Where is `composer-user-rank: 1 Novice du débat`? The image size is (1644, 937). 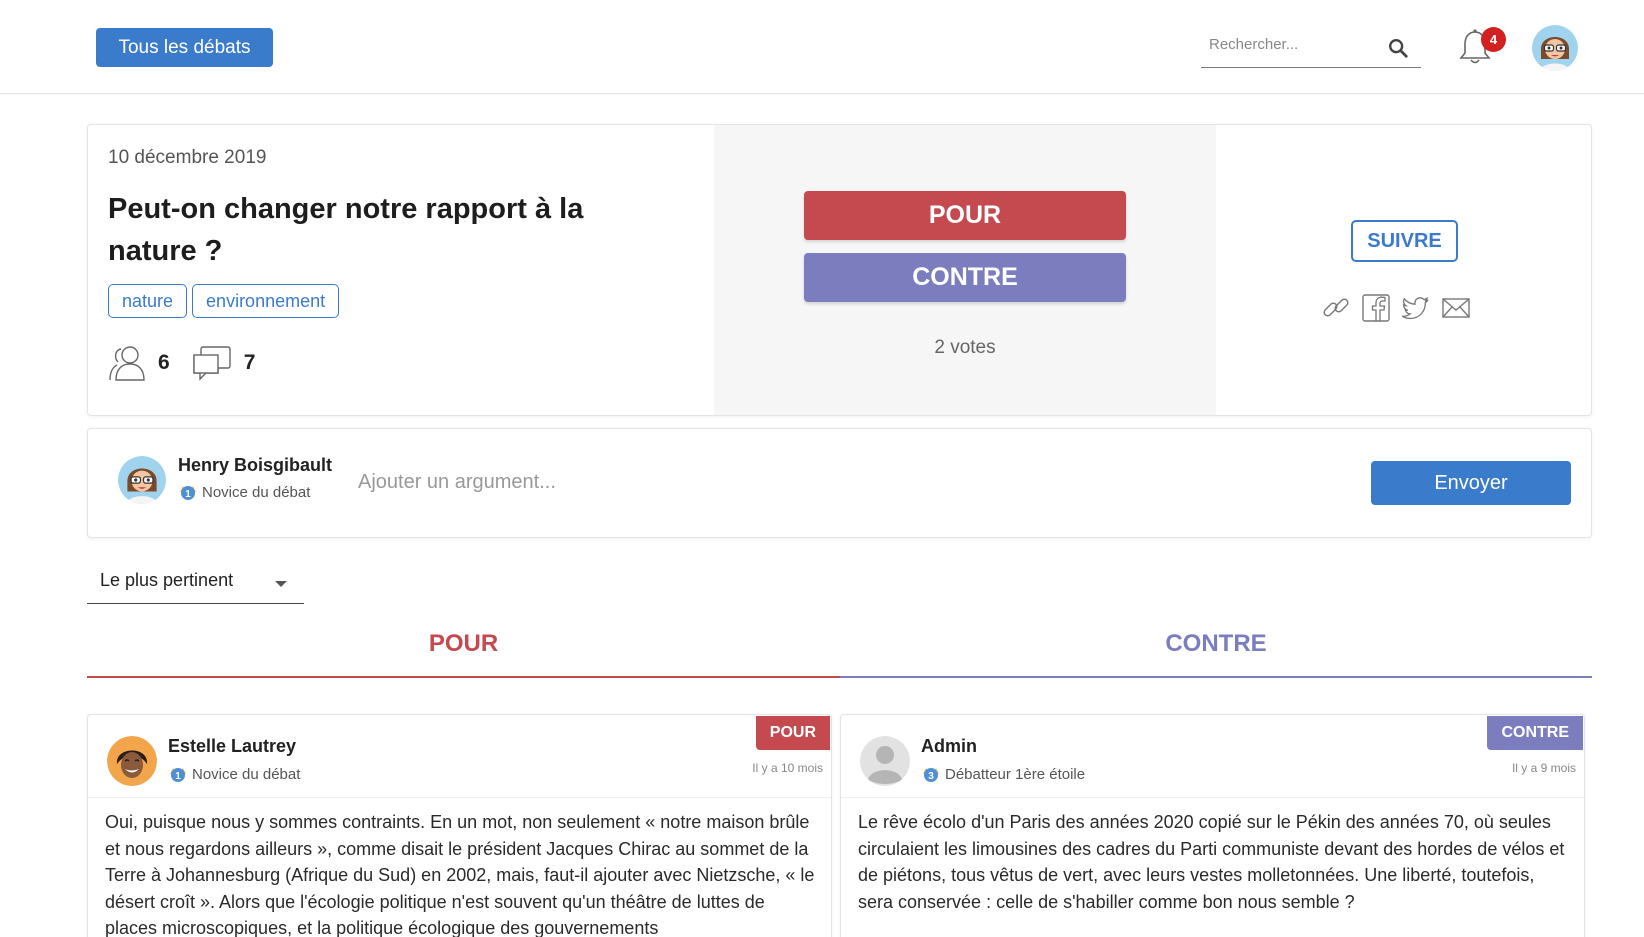 composer-user-rank: 1 Novice du débat is located at coordinates (244, 492).